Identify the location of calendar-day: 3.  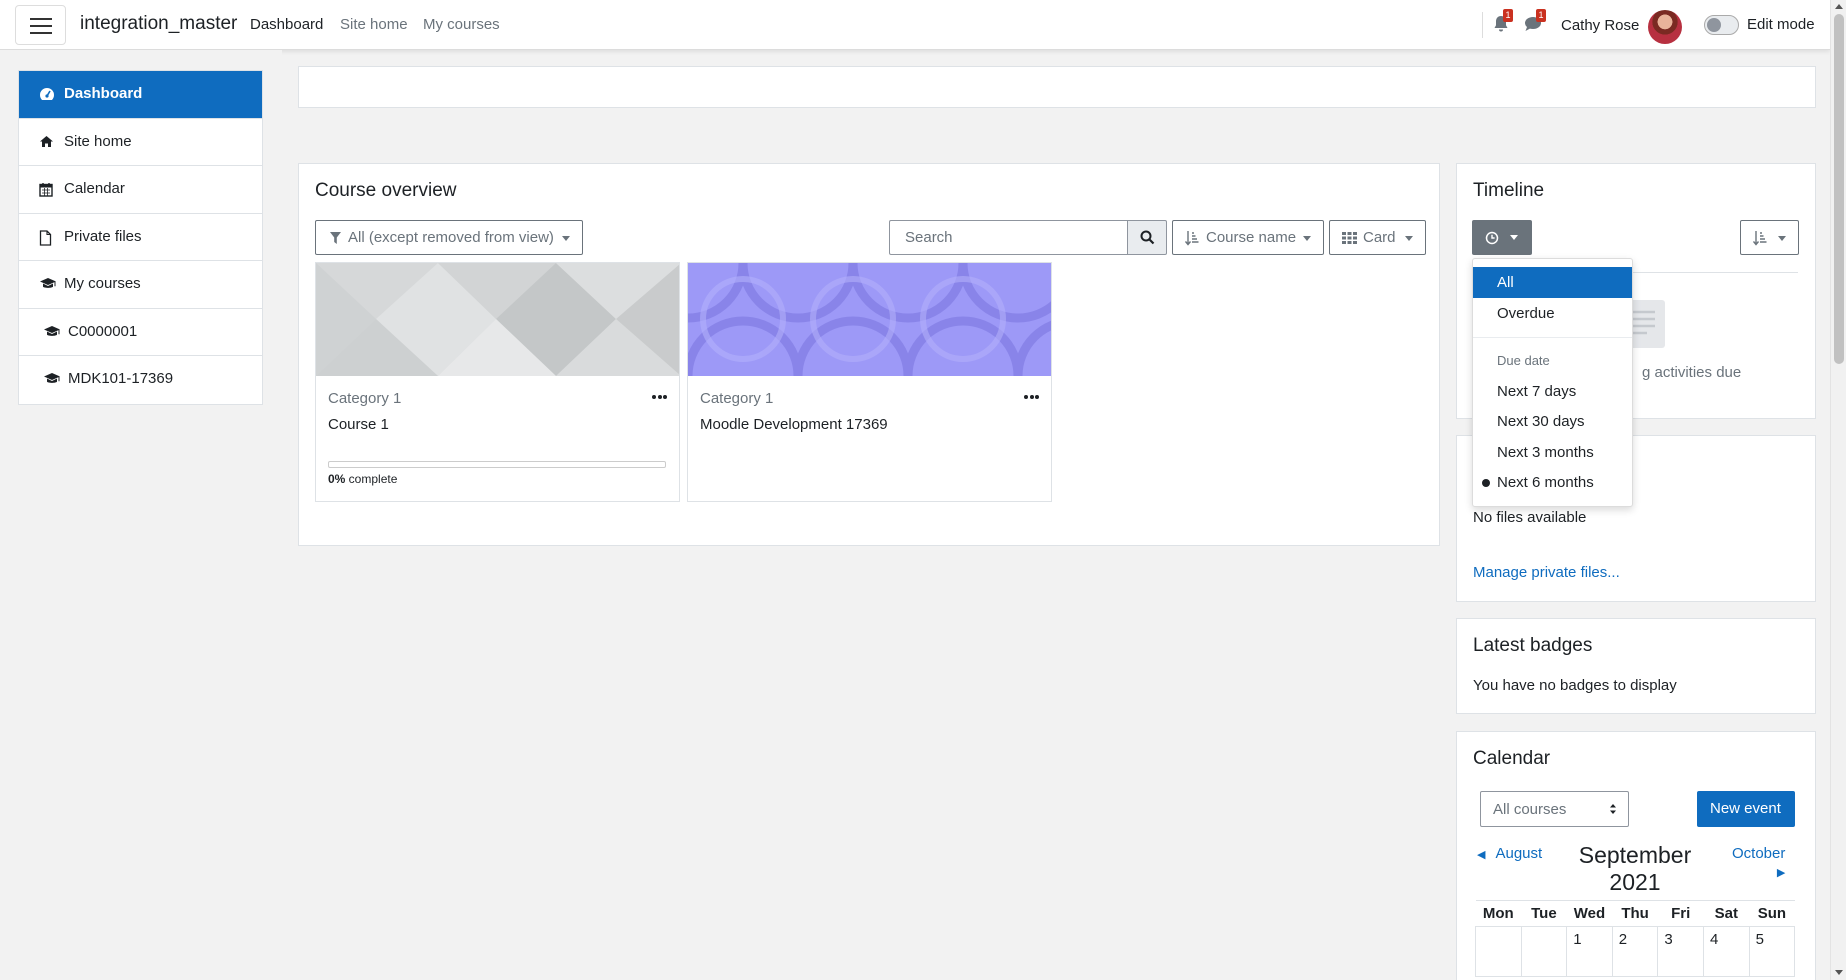
(1680, 951).